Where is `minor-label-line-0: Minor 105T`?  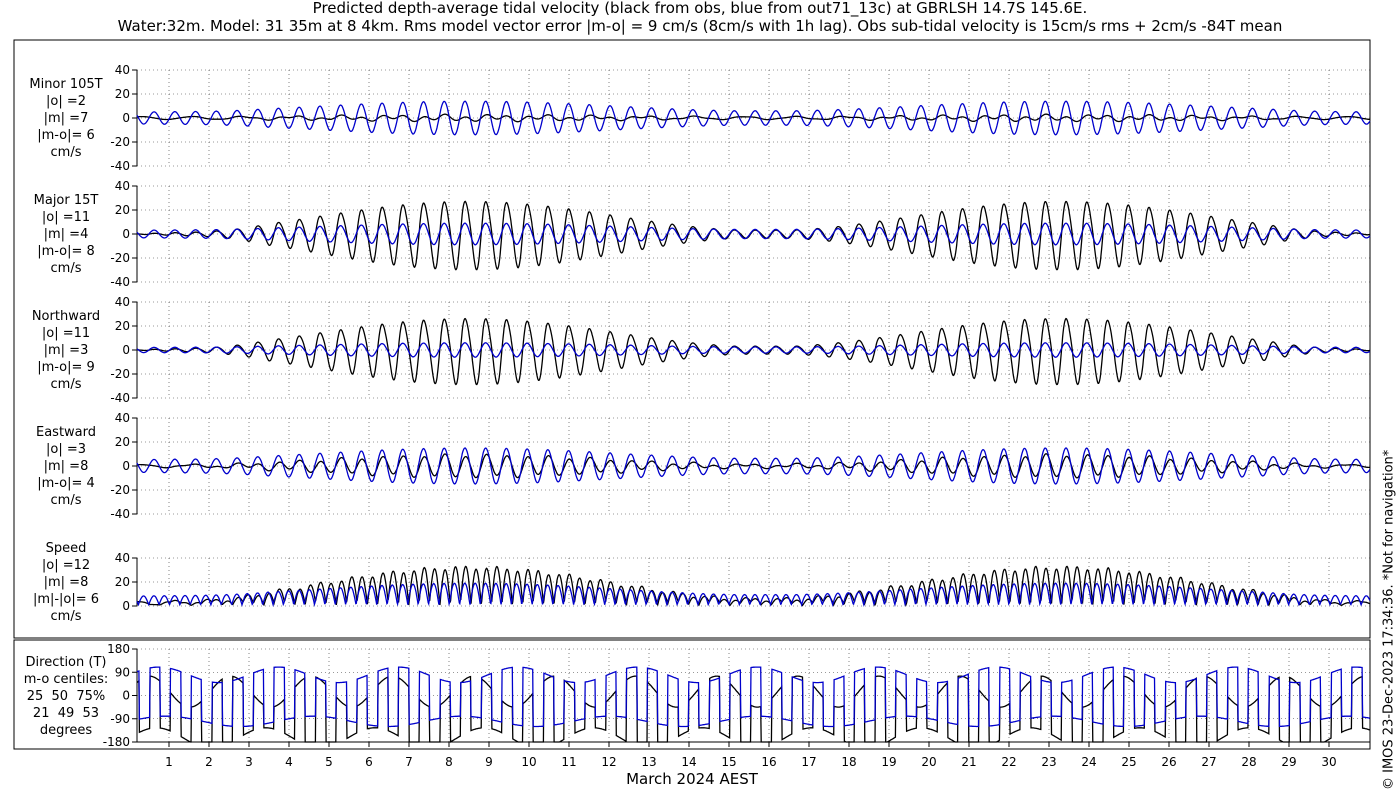 minor-label-line-0: Minor 105T is located at coordinates (66, 84).